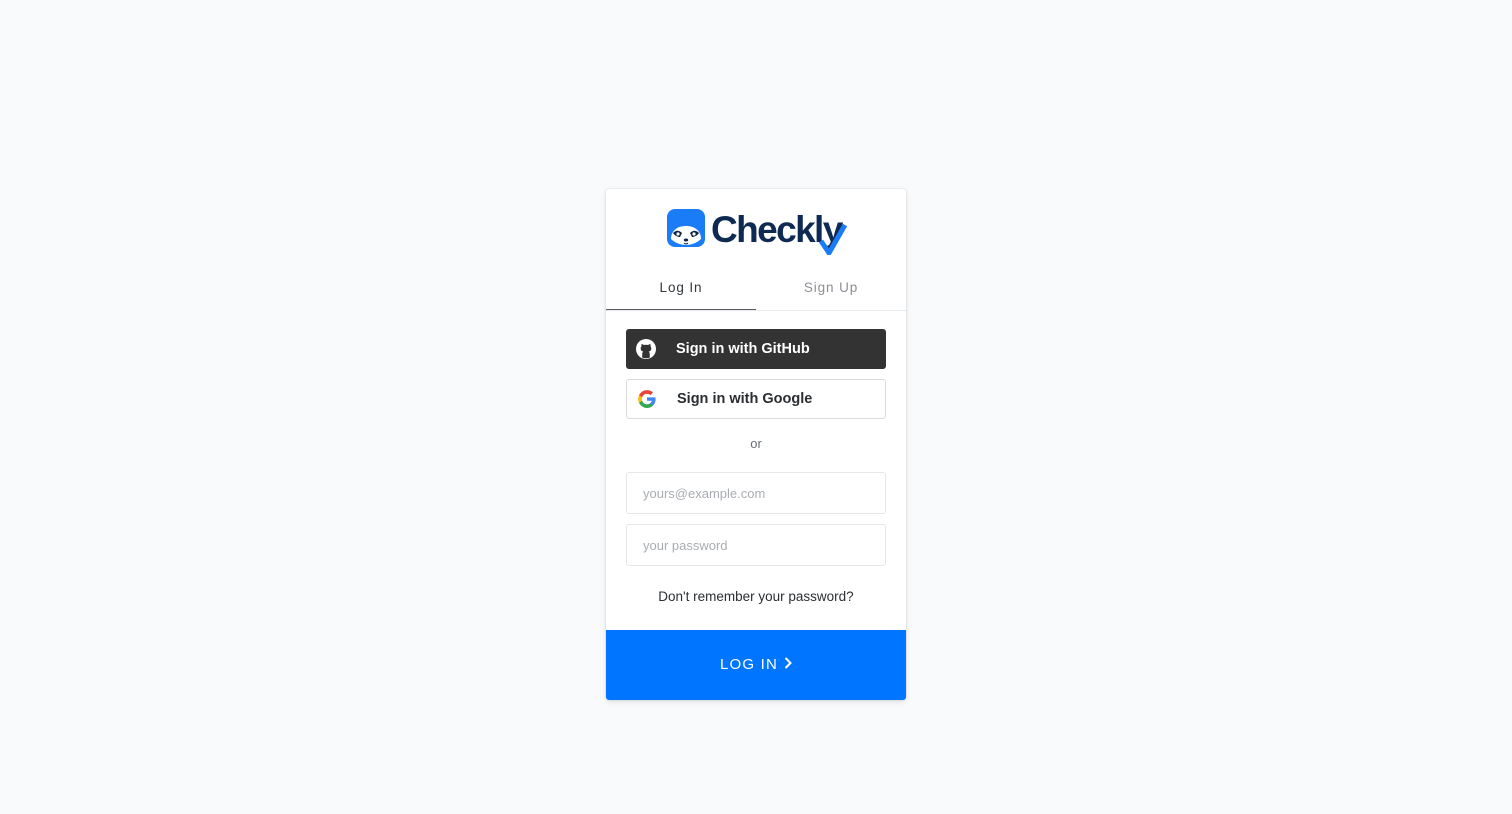 The height and width of the screenshot is (814, 1512). I want to click on or-divider: or, so click(756, 443).